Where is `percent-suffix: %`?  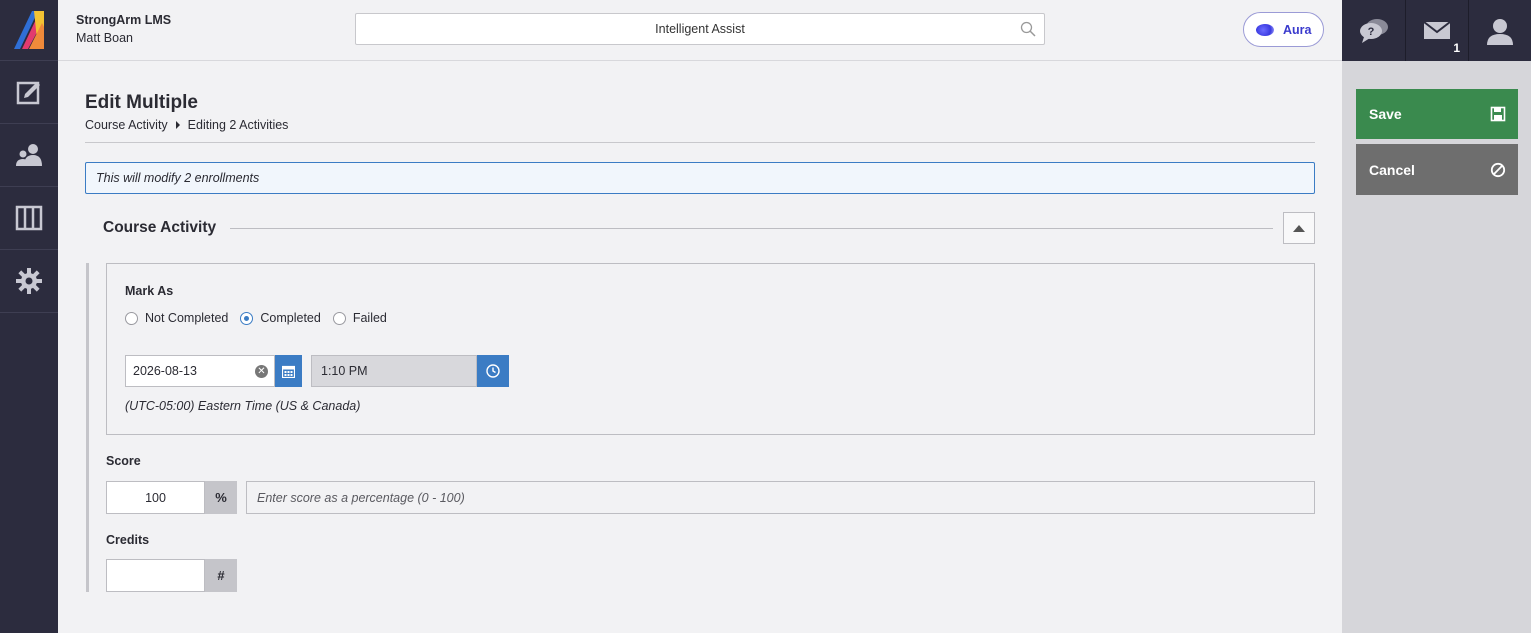 percent-suffix: % is located at coordinates (221, 497).